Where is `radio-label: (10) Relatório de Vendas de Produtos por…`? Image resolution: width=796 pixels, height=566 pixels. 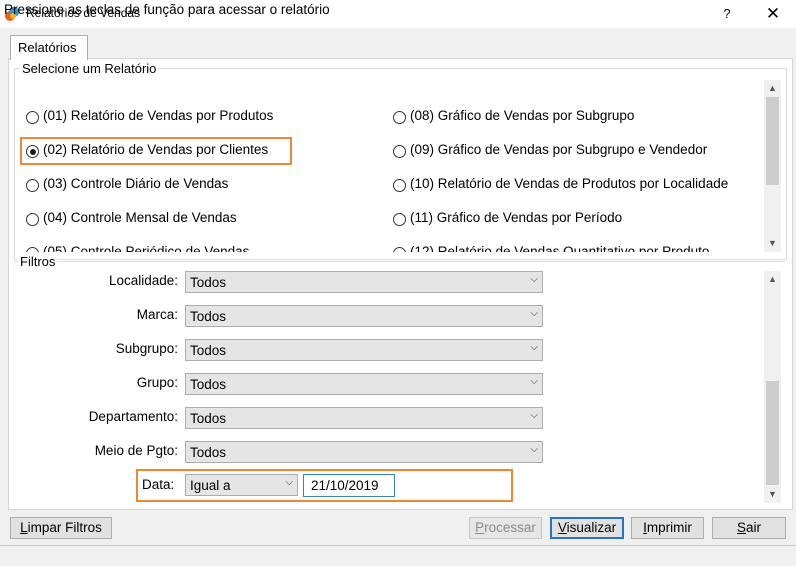 radio-label: (10) Relatório de Vendas de Produtos por… is located at coordinates (569, 183).